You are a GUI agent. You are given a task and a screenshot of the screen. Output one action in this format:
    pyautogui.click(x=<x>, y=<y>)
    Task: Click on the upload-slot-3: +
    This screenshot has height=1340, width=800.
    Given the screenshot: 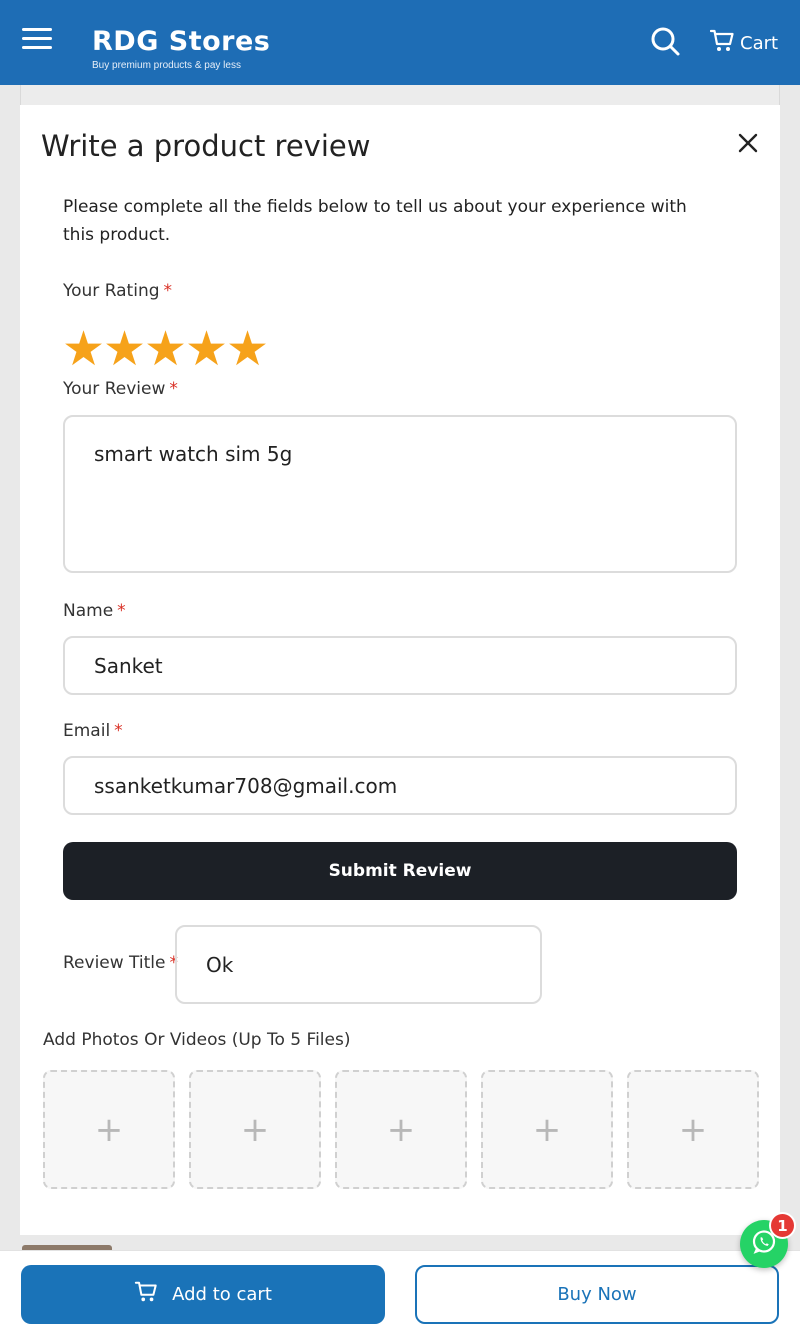 What is the action you would take?
    pyautogui.click(x=401, y=1129)
    